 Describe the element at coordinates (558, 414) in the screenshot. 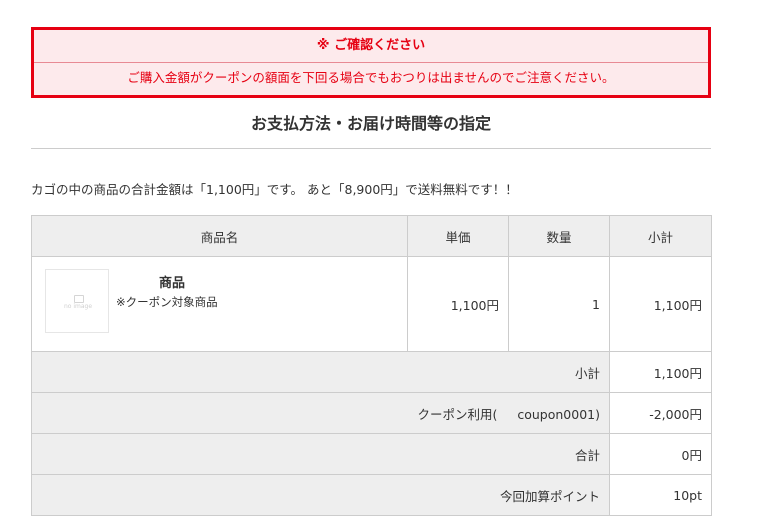

I see `coupon-code: coupon0001)` at that location.